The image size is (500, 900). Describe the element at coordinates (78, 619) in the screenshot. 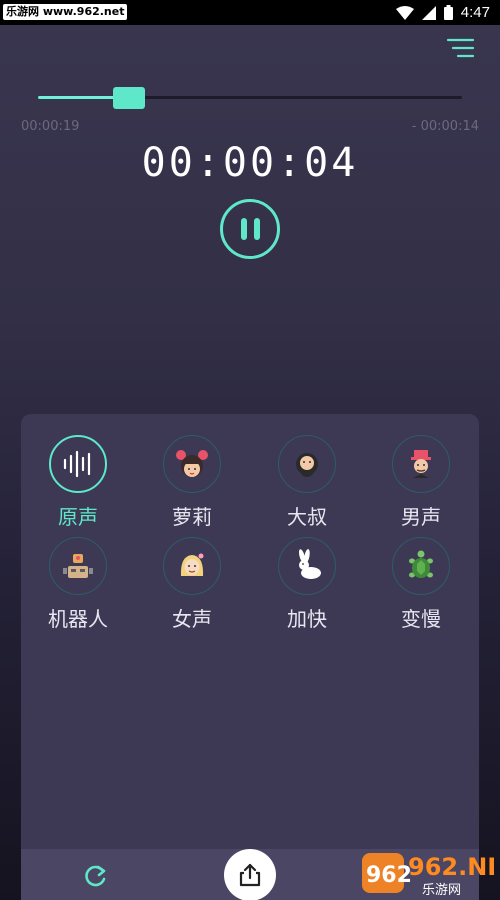

I see `effect-label: 机器人` at that location.